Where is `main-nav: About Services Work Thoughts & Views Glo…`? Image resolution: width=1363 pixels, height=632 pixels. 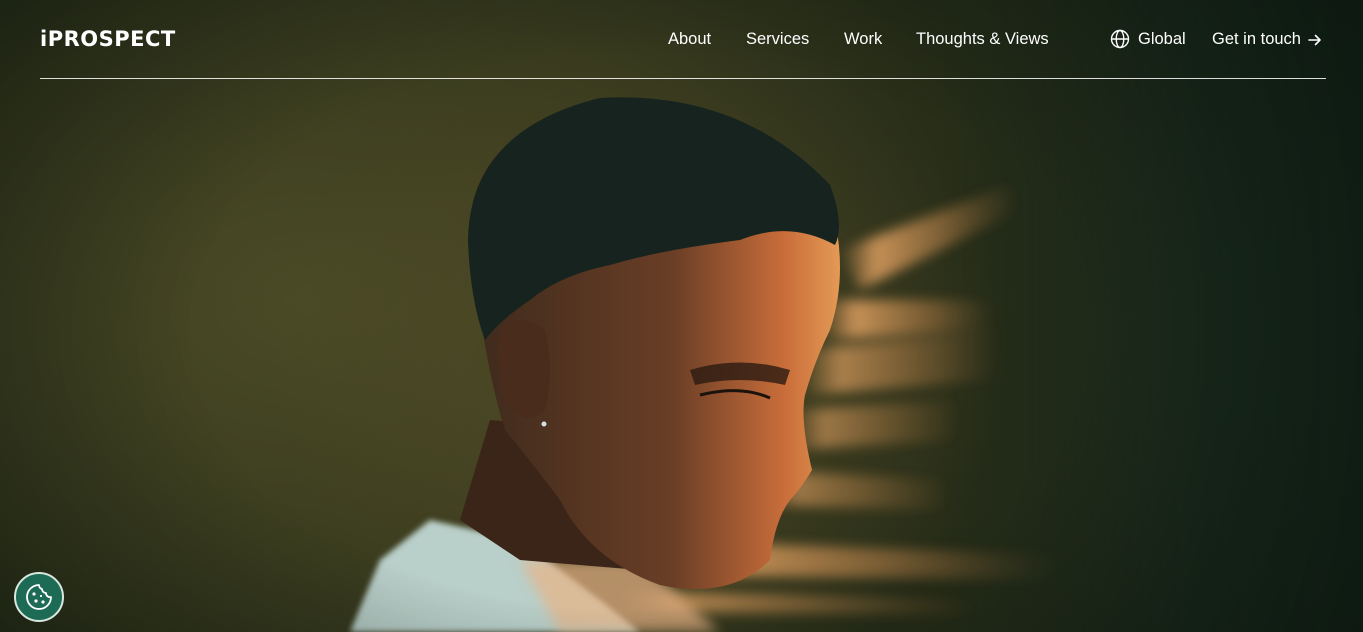
main-nav: About Services Work Thoughts & Views Glo… is located at coordinates (683, 39).